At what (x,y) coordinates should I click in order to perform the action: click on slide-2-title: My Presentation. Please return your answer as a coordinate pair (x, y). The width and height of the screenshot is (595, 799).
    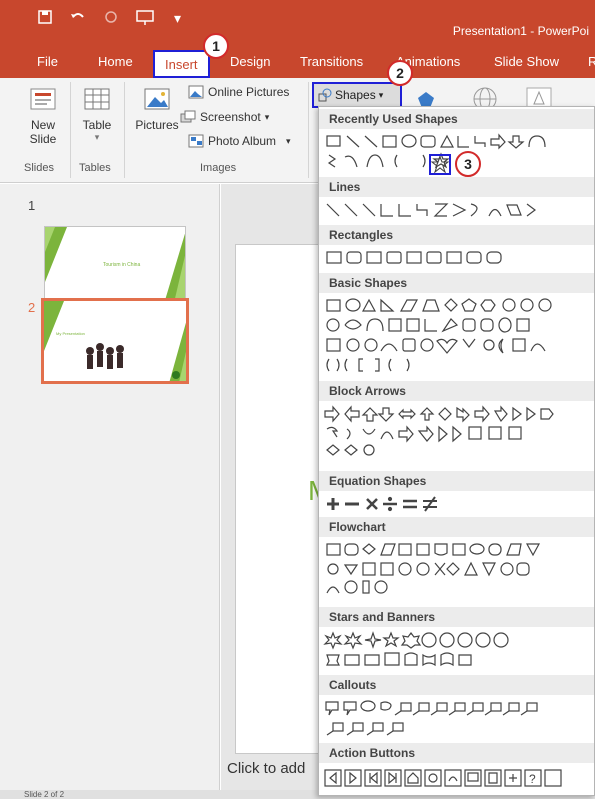
    Looking at the image, I should click on (70, 333).